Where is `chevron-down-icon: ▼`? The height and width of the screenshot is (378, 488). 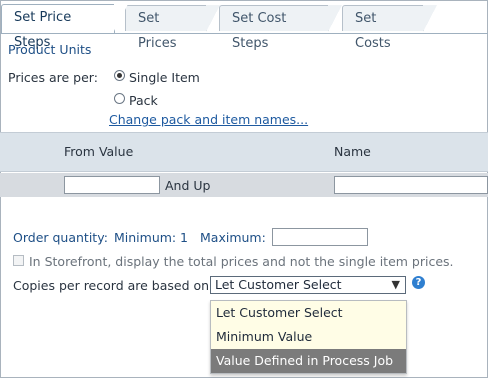 chevron-down-icon: ▼ is located at coordinates (395, 284).